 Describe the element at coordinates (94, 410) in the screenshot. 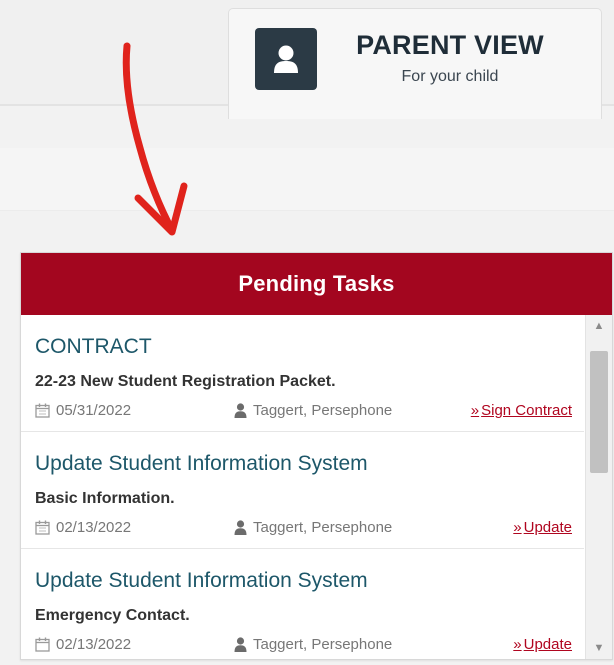

I see `task-date-text: 05/31/2022` at that location.